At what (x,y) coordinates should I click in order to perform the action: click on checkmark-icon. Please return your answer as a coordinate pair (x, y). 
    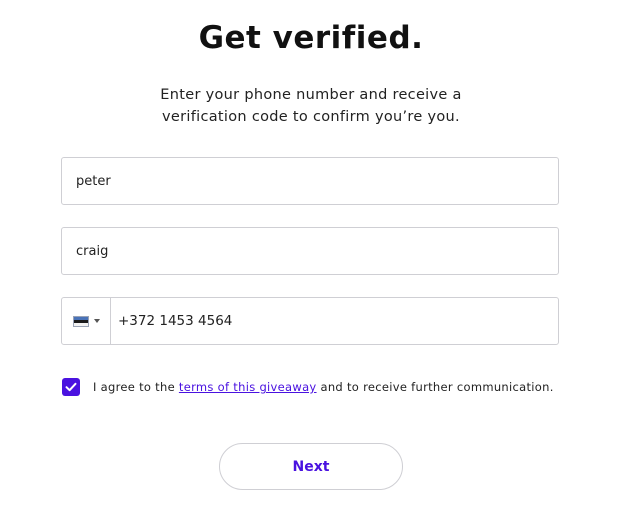
    Looking at the image, I should click on (71, 387).